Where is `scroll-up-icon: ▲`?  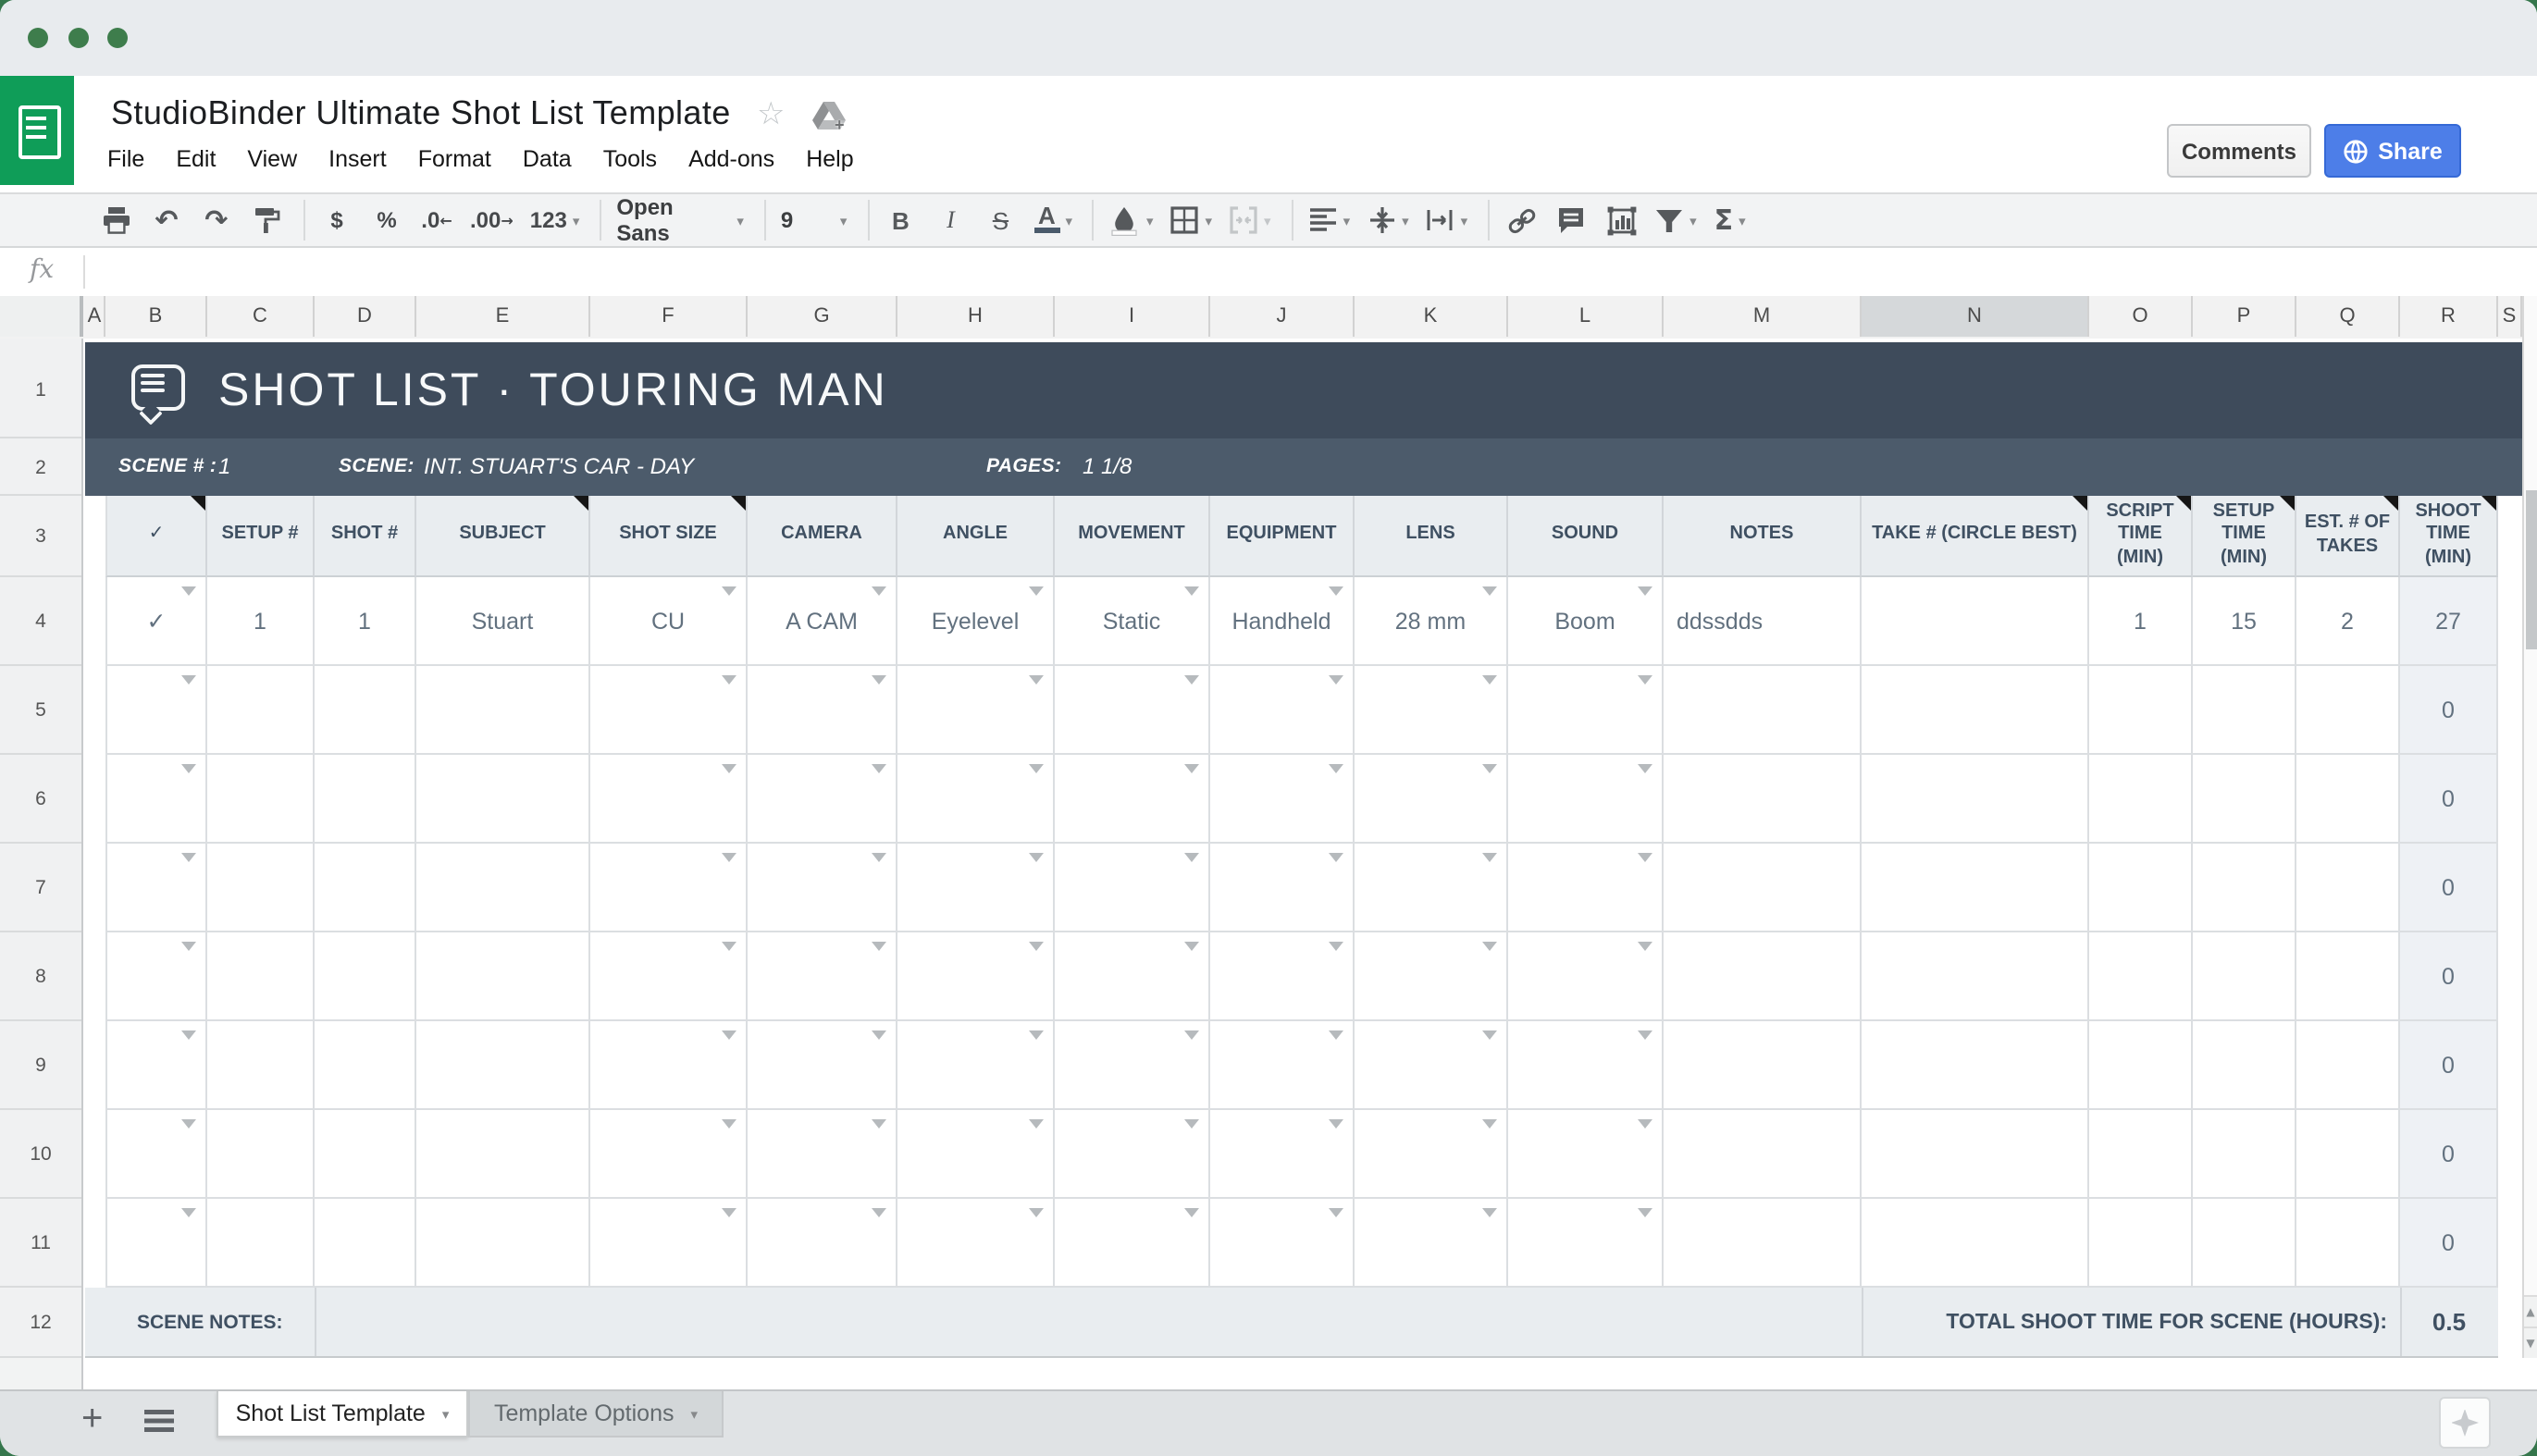 scroll-up-icon: ▲ is located at coordinates (2531, 1311).